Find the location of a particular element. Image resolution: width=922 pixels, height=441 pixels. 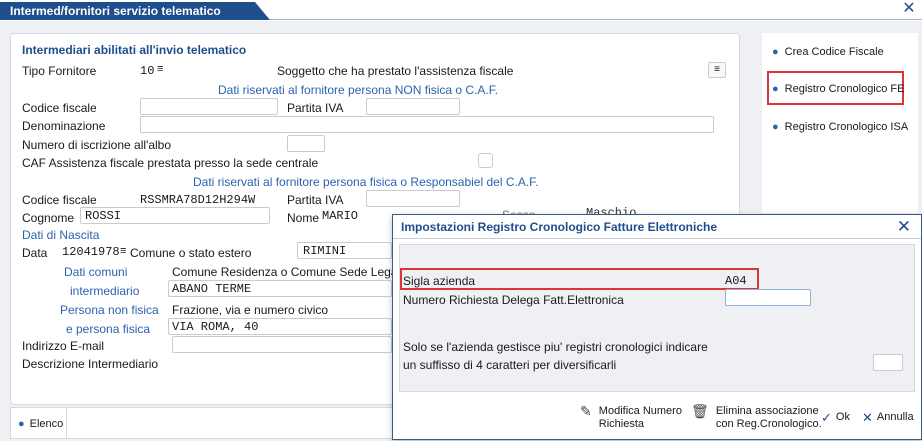

elimina-line2: con Reg.Cronologico. is located at coordinates (768, 424).